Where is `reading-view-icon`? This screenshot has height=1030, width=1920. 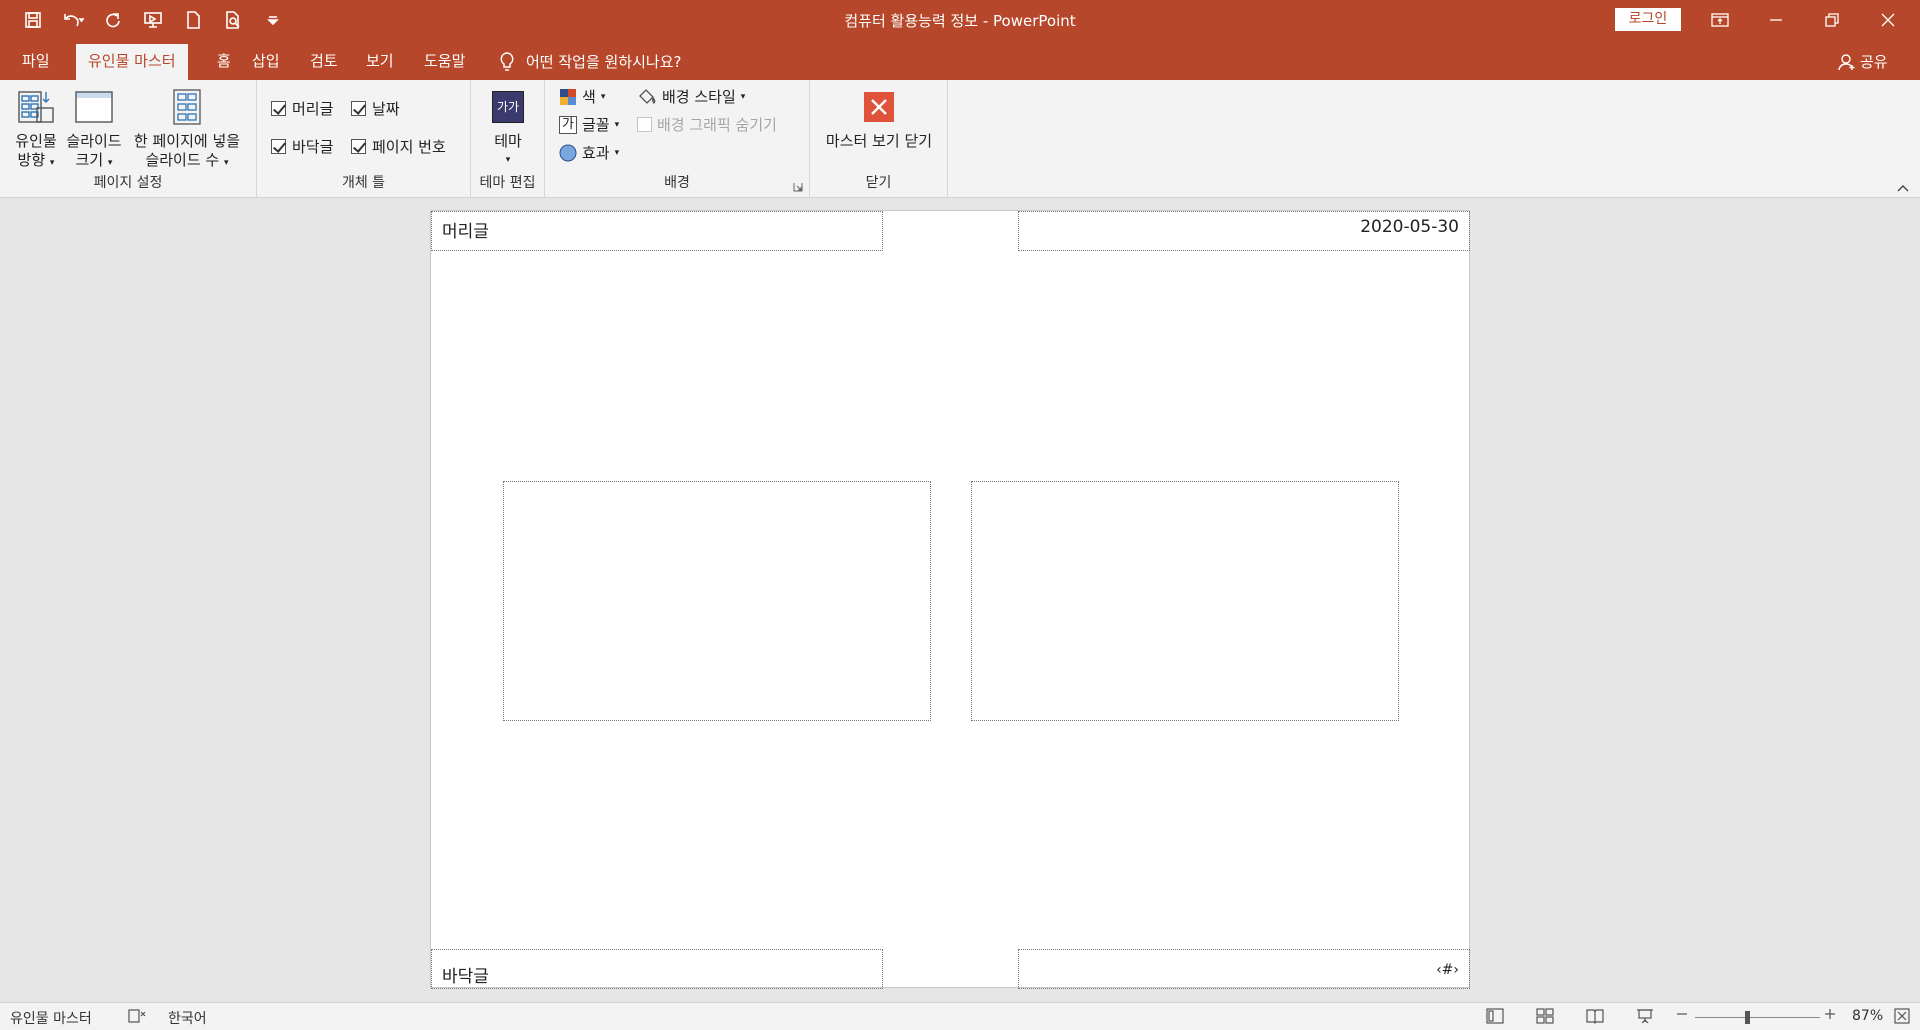
reading-view-icon is located at coordinates (1595, 1016).